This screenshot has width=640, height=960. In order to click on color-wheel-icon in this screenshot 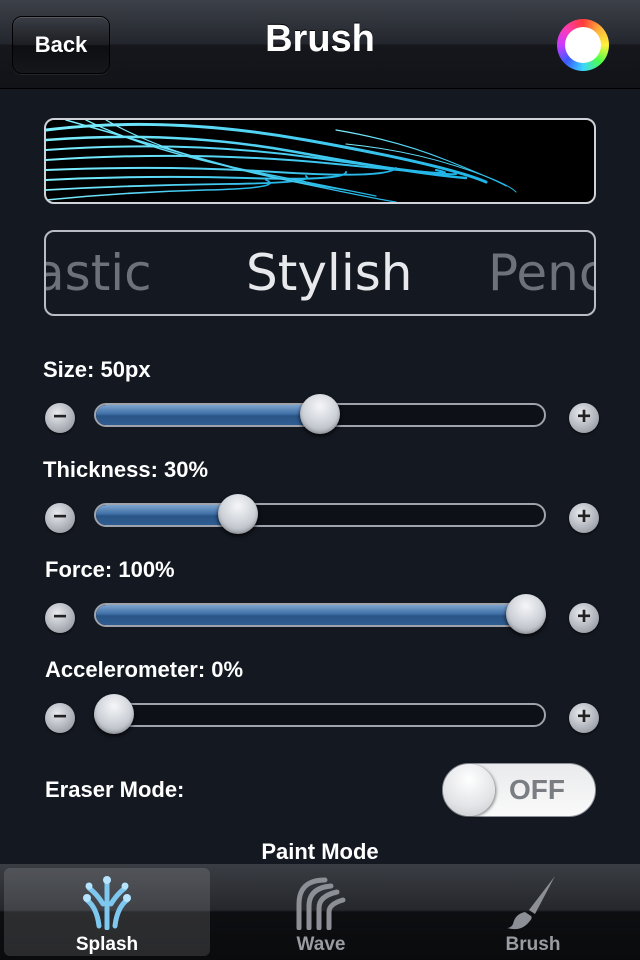, I will do `click(583, 45)`.